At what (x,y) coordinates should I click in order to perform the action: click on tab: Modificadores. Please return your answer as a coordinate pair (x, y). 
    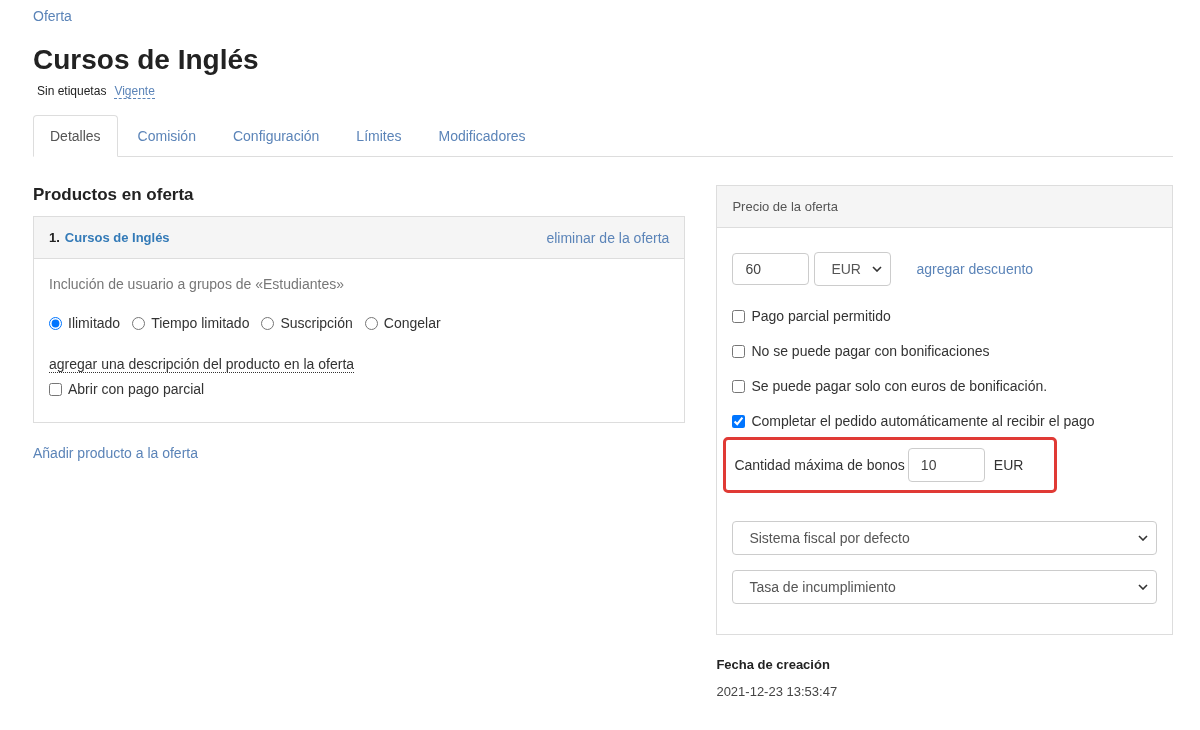
    Looking at the image, I should click on (482, 136).